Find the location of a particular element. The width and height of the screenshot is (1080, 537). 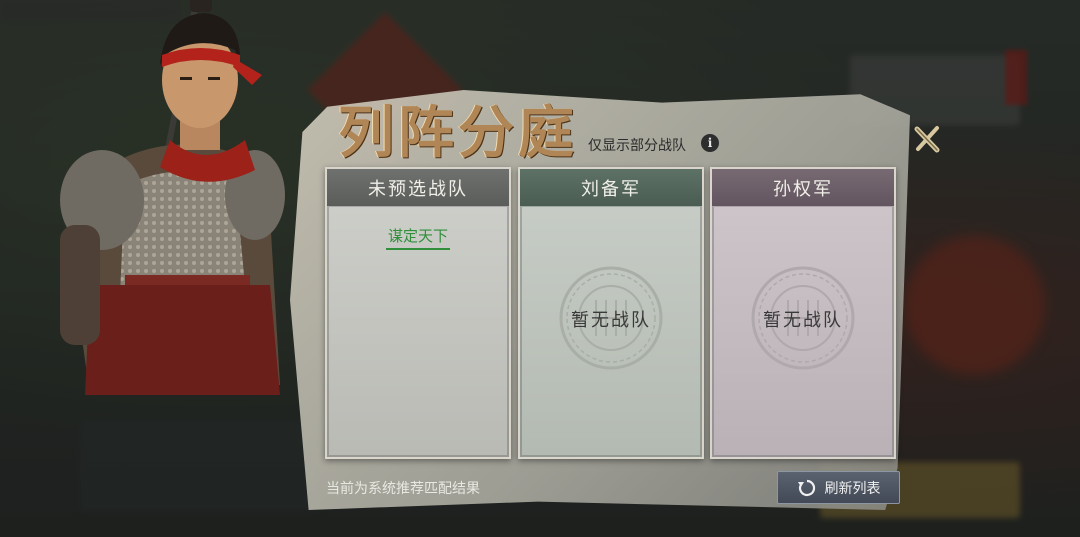

column-unassigned: 未预选战队 谋定天下 is located at coordinates (418, 313).